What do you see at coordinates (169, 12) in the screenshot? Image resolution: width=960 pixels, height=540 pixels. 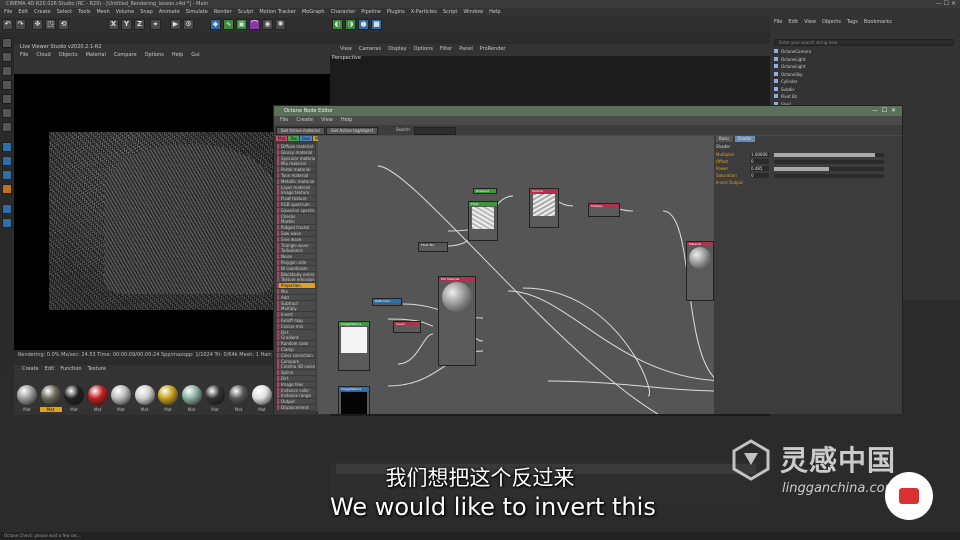 I see `menu-8: Animate` at bounding box center [169, 12].